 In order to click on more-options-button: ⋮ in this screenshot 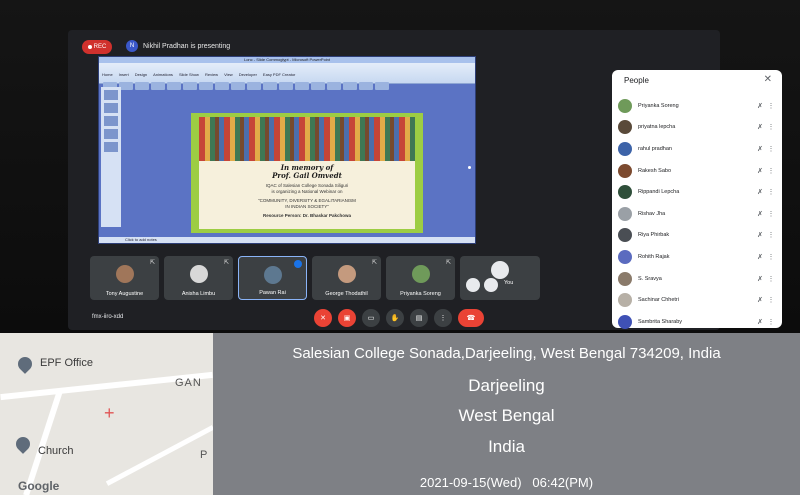, I will do `click(443, 318)`.